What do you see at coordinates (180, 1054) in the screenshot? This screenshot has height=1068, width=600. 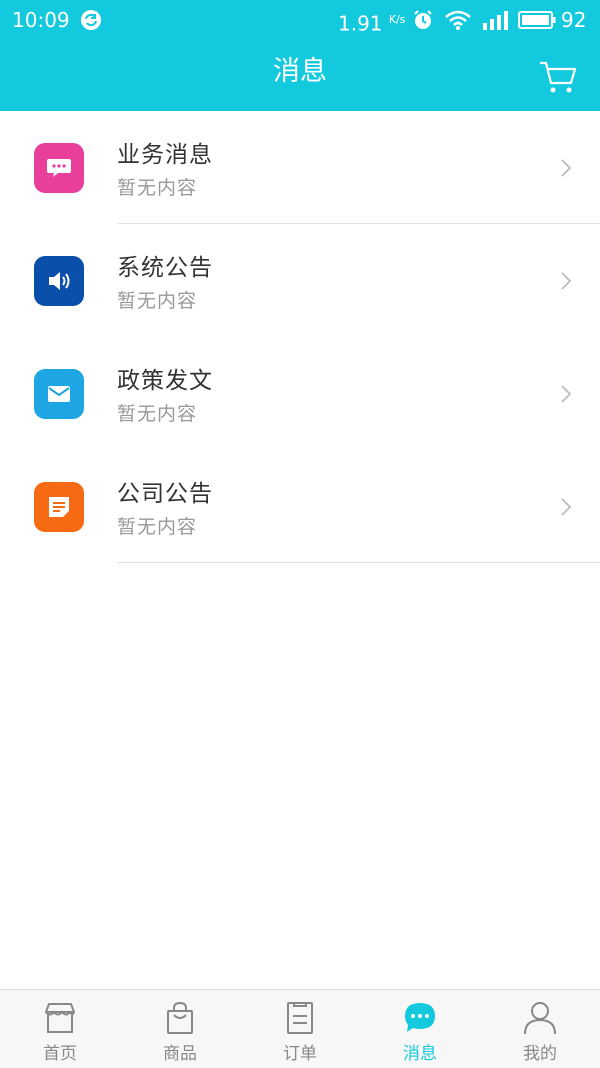 I see `tab-label: 商品` at bounding box center [180, 1054].